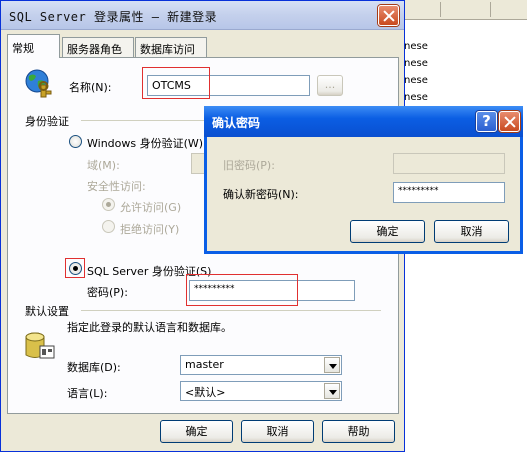  Describe the element at coordinates (236, 123) in the screenshot. I see `confirm-dialog-title: 确认密码` at that location.